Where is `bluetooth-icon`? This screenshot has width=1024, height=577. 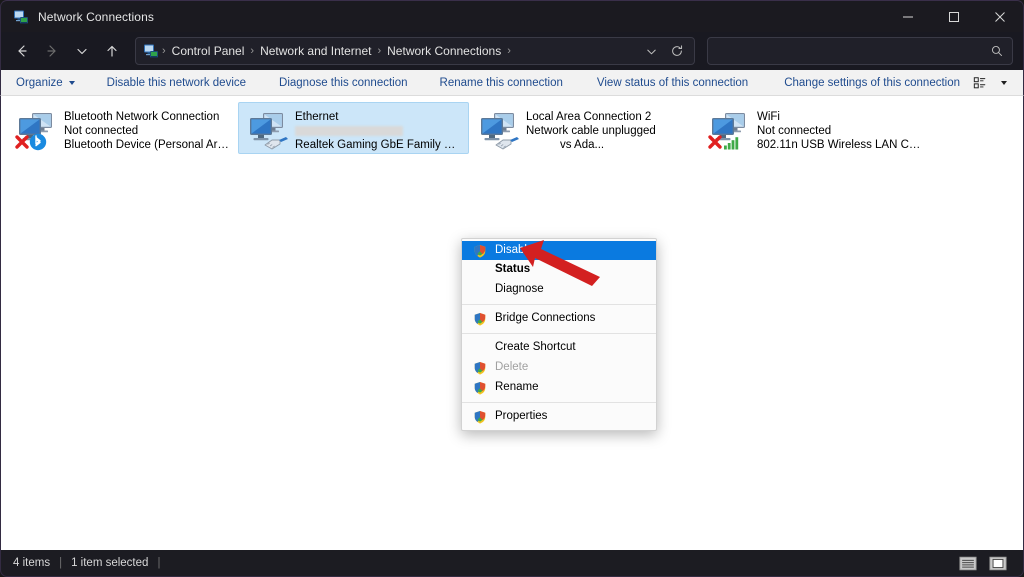 bluetooth-icon is located at coordinates (38, 142).